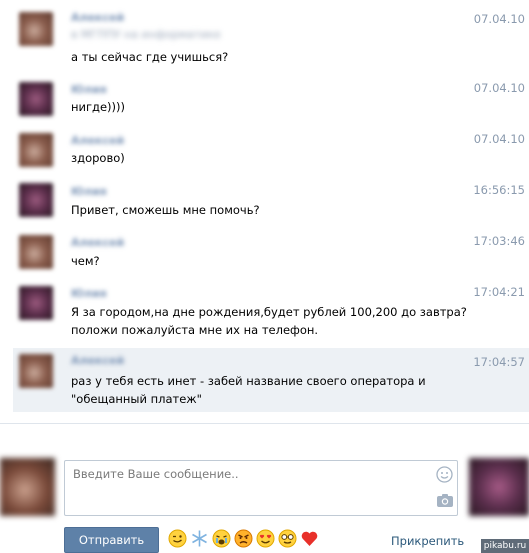 This screenshot has width=529, height=553. I want to click on message-input, so click(261, 488).